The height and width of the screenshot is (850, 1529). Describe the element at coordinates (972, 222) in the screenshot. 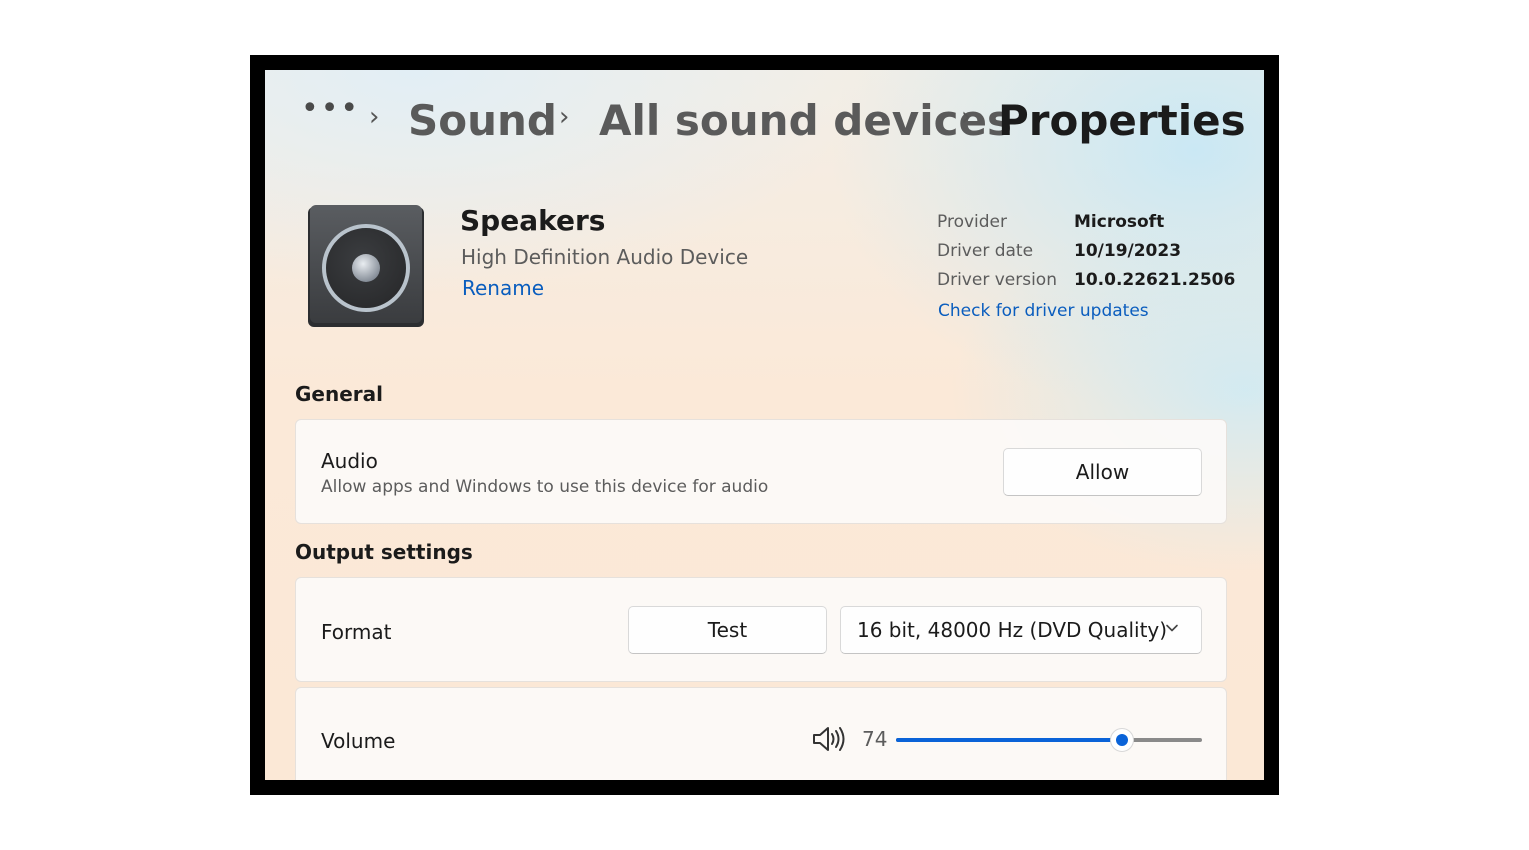

I see `provider-label: Provider` at that location.